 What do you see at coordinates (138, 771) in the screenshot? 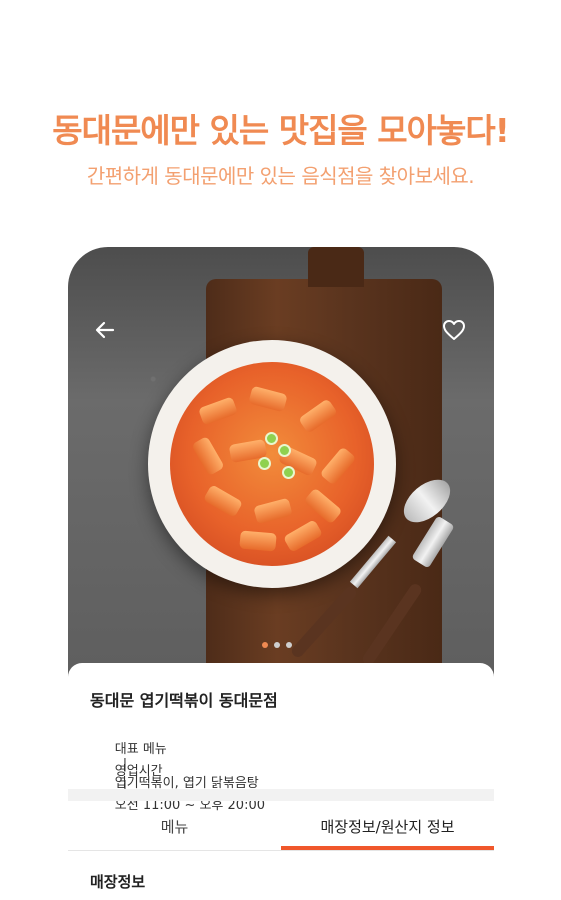
I see `hours-label: 영업시간` at bounding box center [138, 771].